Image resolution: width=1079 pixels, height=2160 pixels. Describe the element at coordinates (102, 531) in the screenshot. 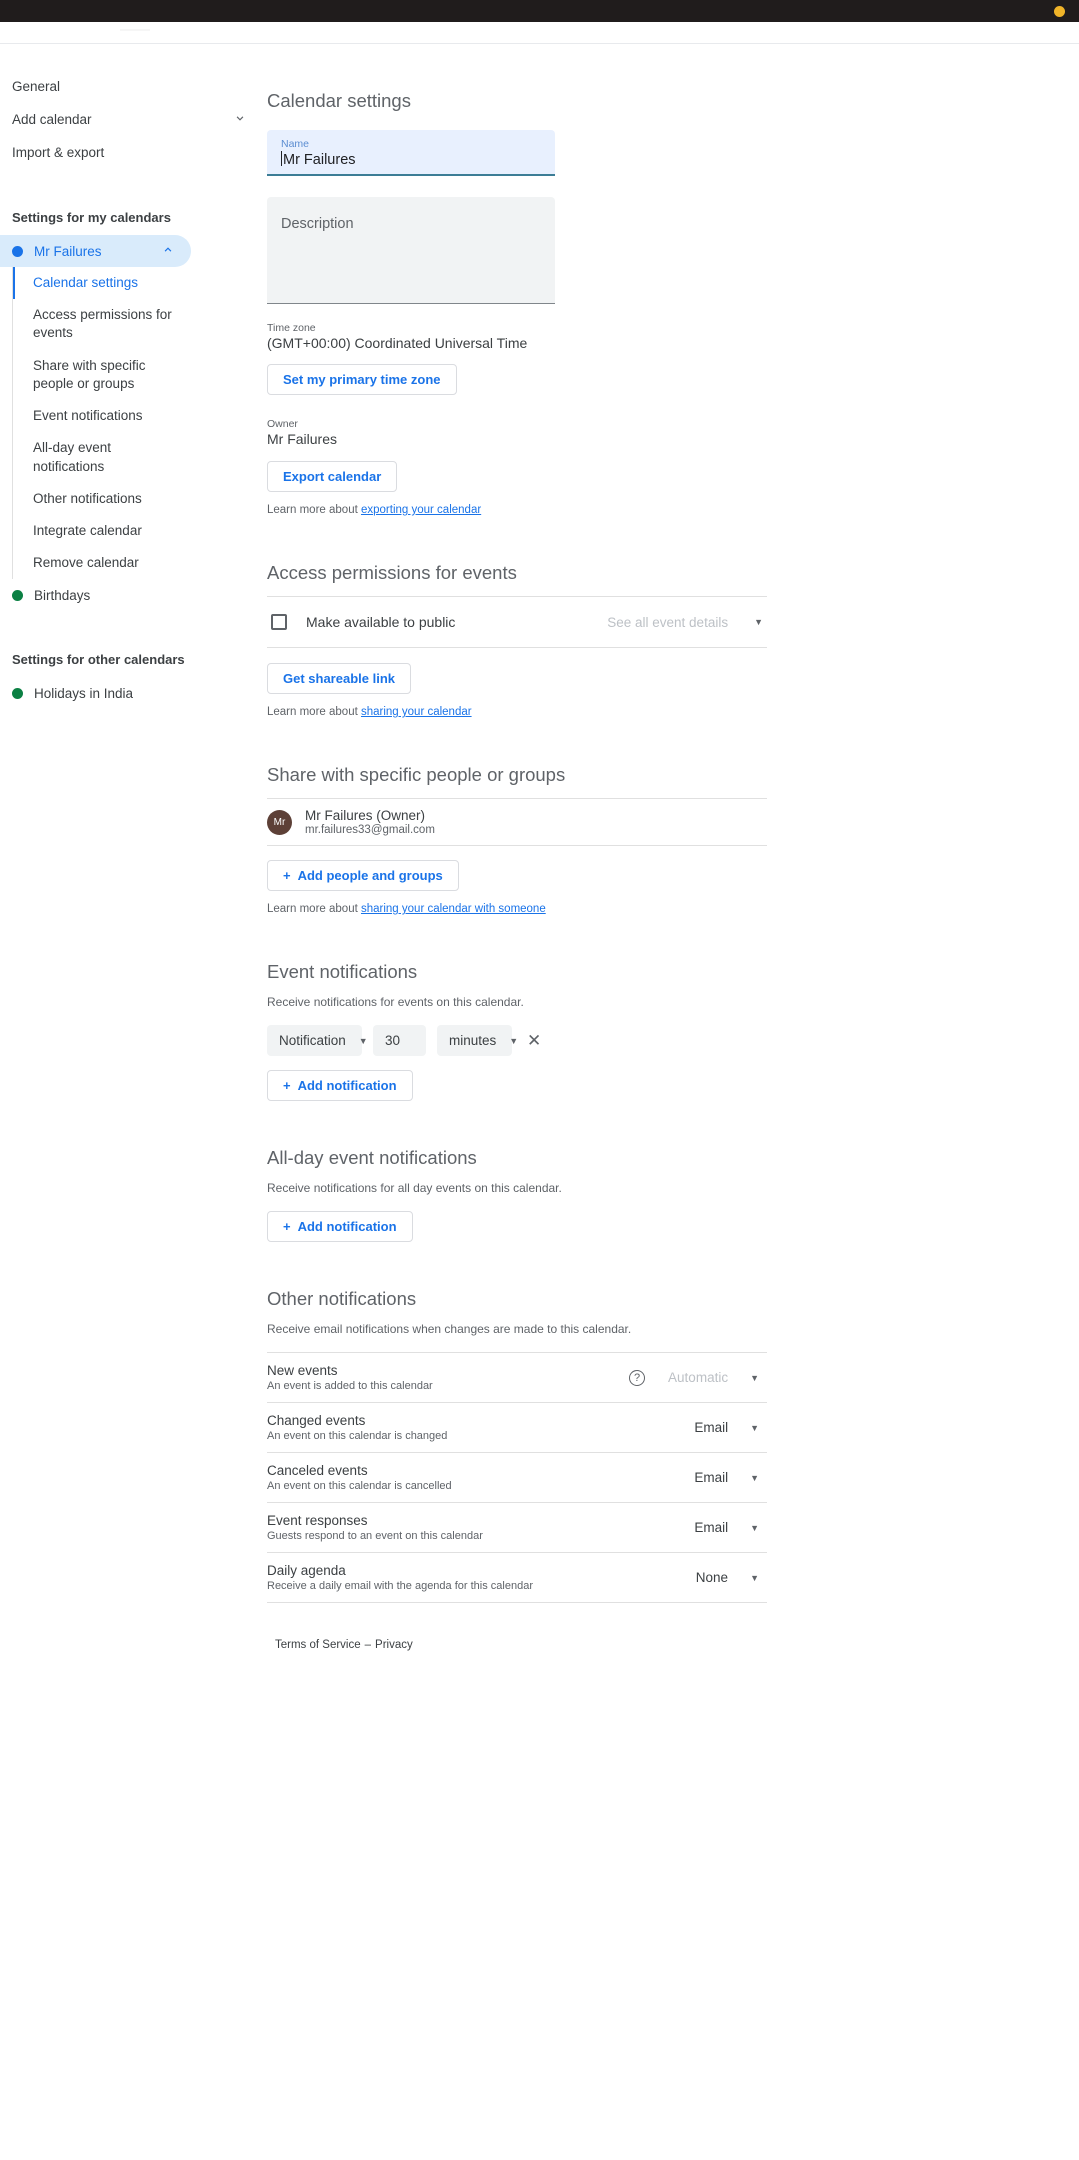

I see `sidebar-item-integrate-calendar: Integrate calendar` at that location.